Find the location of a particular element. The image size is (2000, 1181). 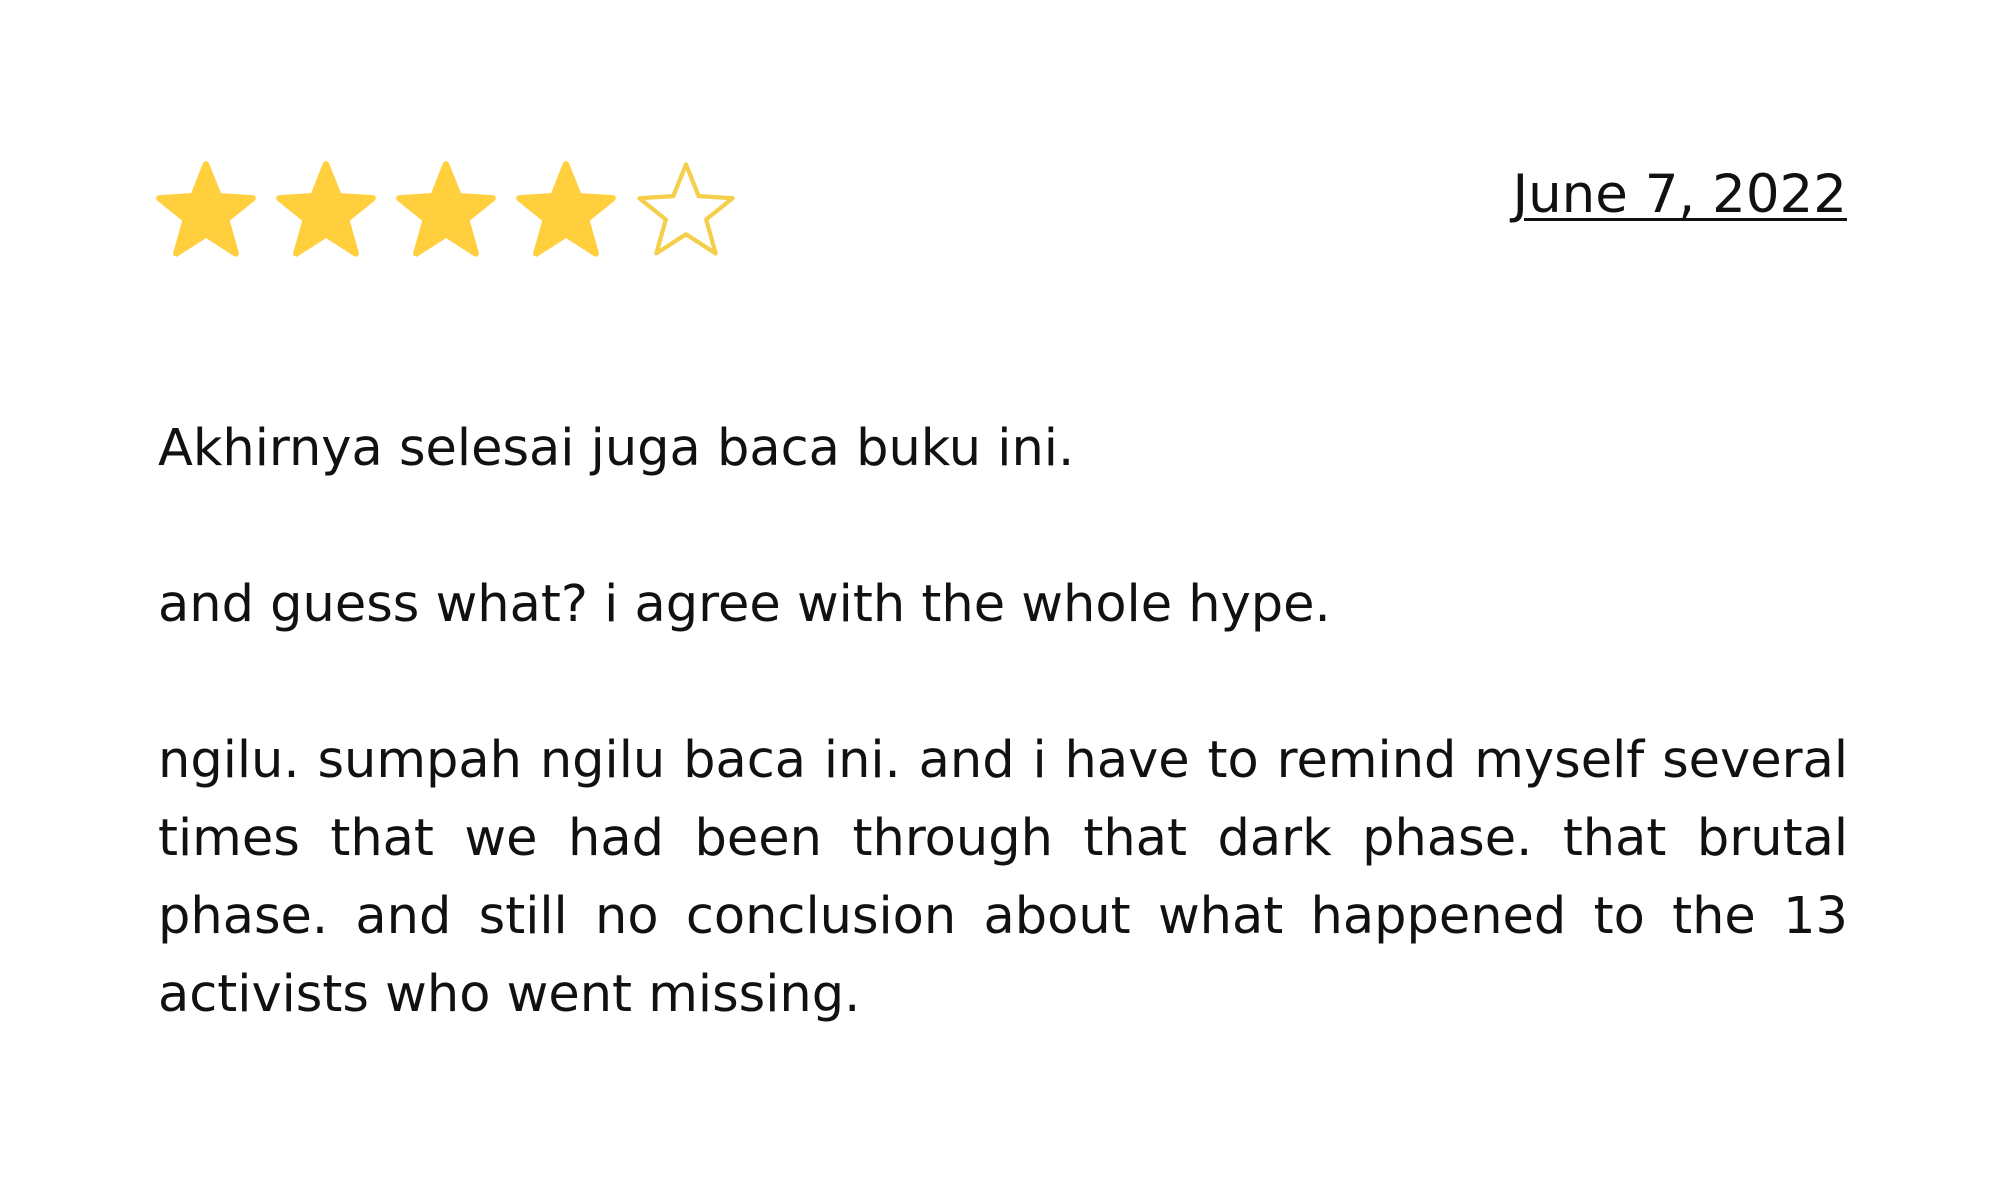

star-outline-icon is located at coordinates (686, 211).